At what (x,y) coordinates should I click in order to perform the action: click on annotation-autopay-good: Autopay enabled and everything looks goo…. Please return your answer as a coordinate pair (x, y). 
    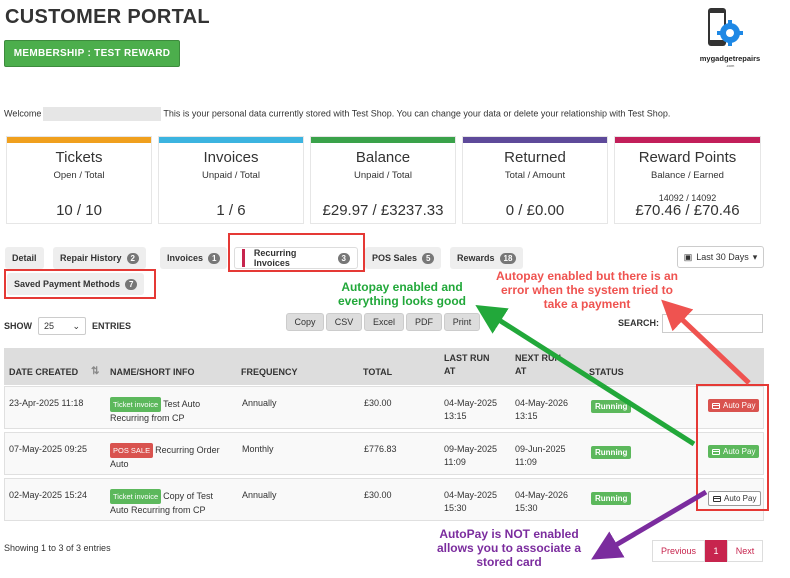
    Looking at the image, I should click on (401, 294).